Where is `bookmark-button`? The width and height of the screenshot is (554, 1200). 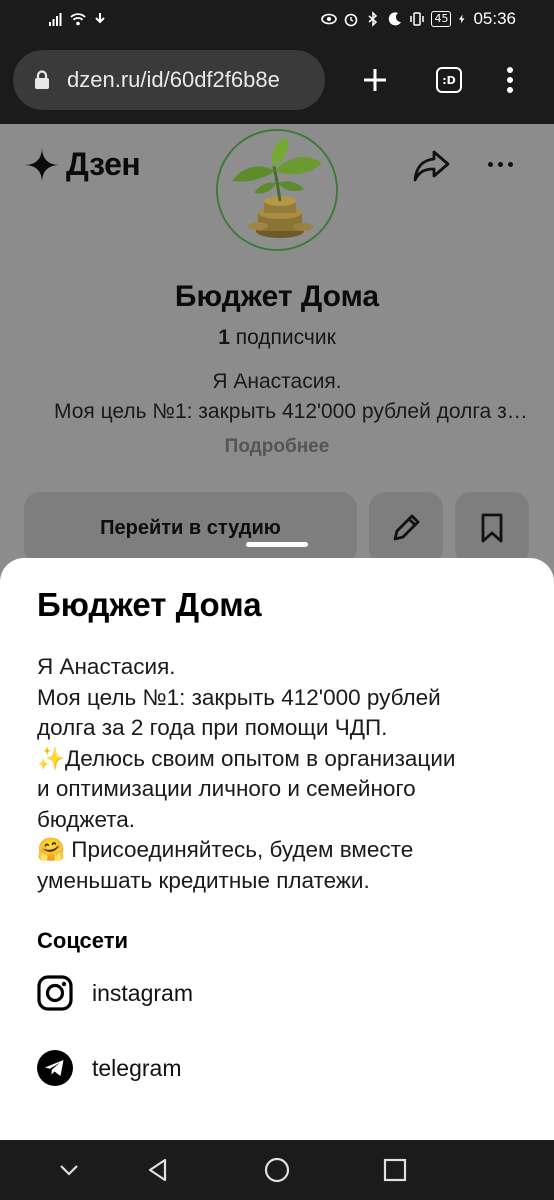 bookmark-button is located at coordinates (492, 528).